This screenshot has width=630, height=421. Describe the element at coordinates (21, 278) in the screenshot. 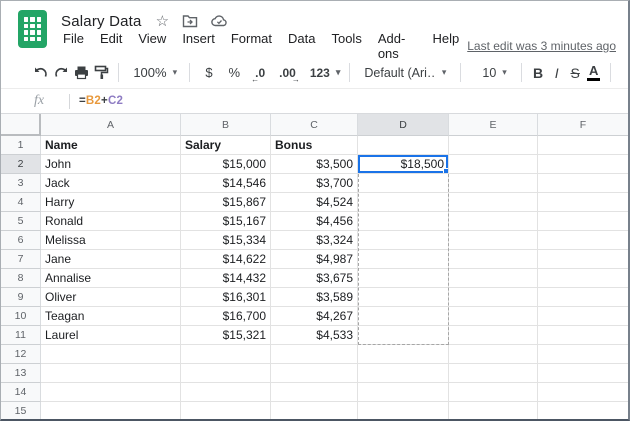

I see `row-header-8: 8` at that location.